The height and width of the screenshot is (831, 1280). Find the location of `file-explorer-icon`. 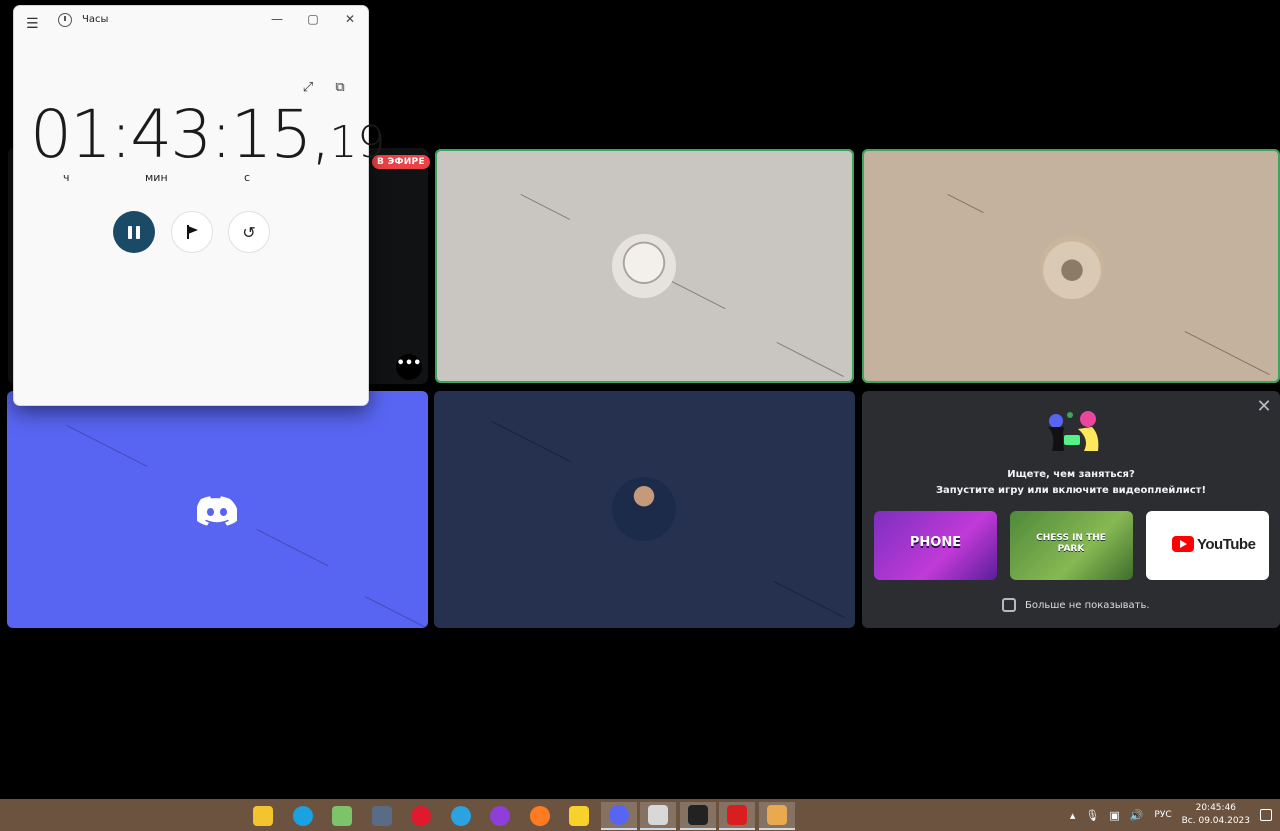

file-explorer-icon is located at coordinates (263, 816).